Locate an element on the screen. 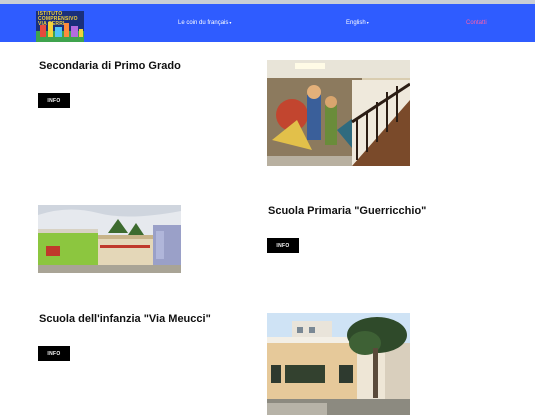 The height and width of the screenshot is (415, 535). info-button-kindergarten: INFO is located at coordinates (54, 353).